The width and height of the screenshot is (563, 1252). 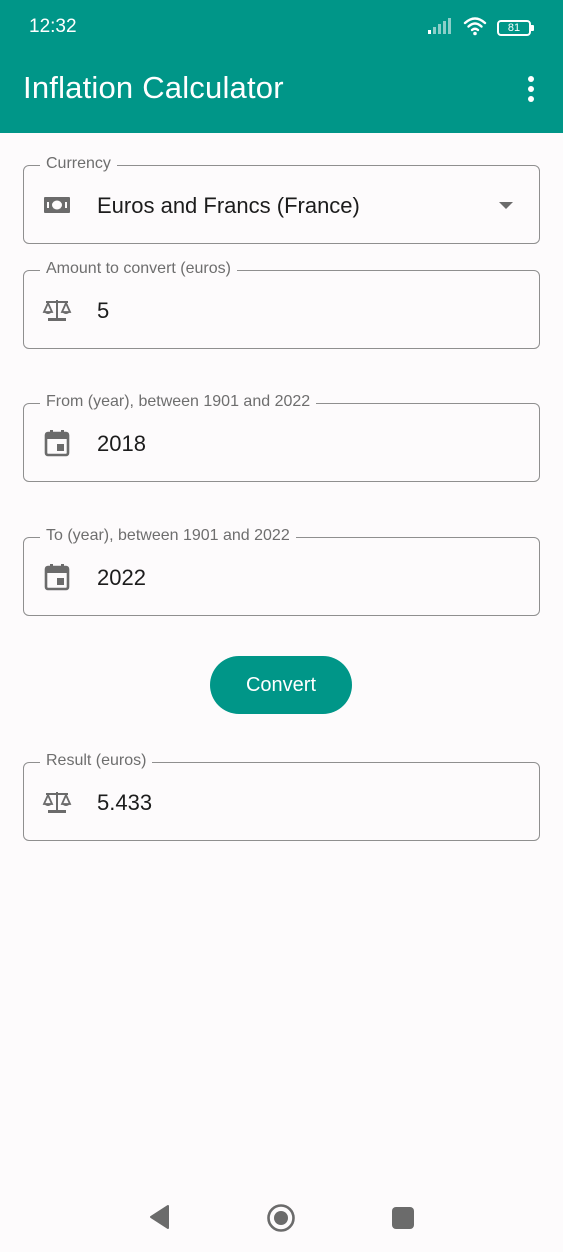 I want to click on app-bar: 12:32 81 Inflation Calculator, so click(x=281, y=66).